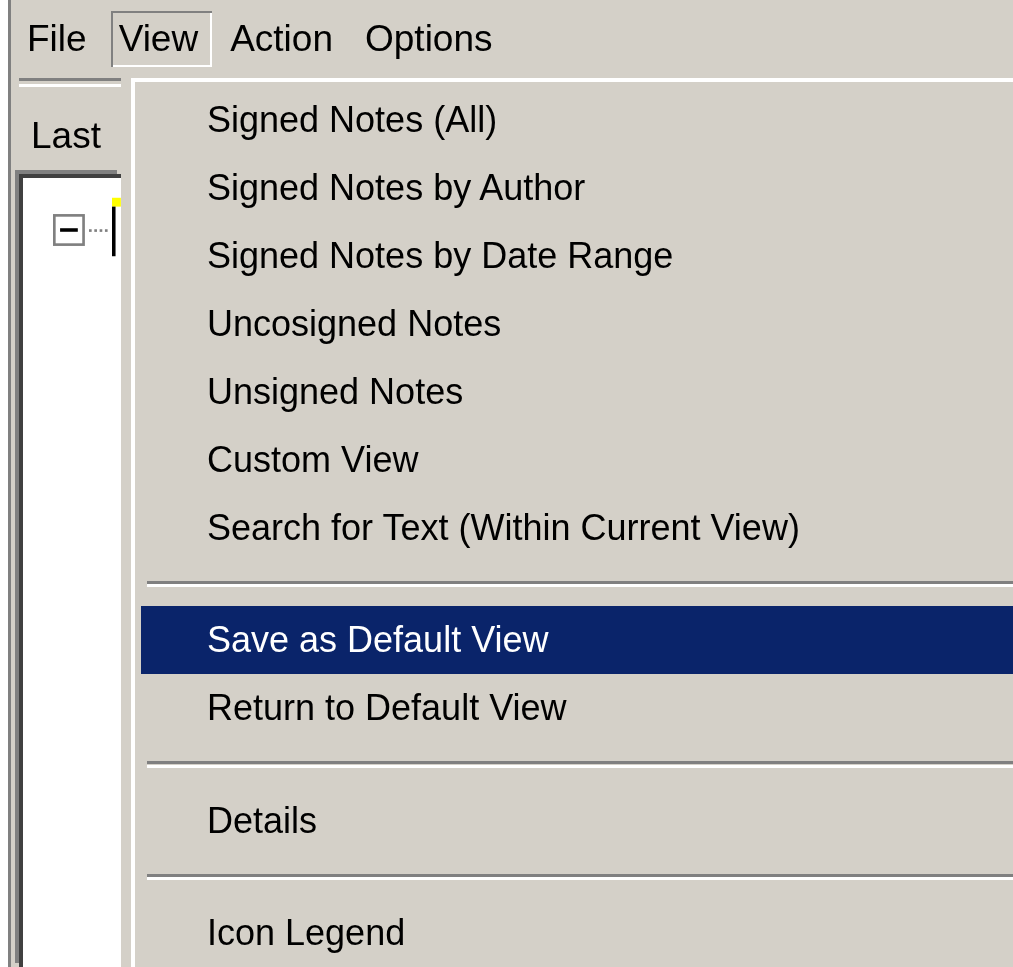  Describe the element at coordinates (432, 39) in the screenshot. I see `menu-bar-item: Options` at that location.